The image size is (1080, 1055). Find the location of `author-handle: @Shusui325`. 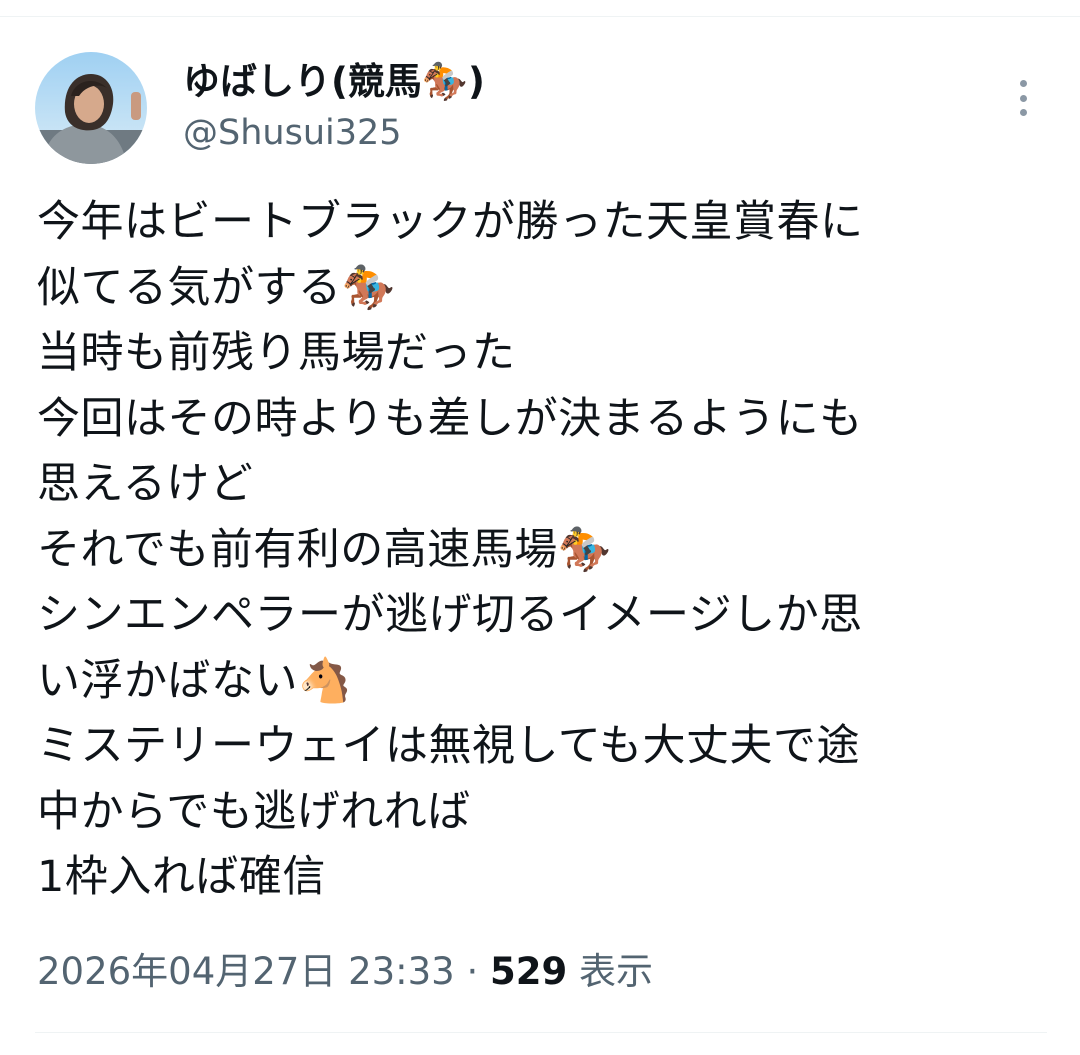

author-handle: @Shusui325 is located at coordinates (292, 133).